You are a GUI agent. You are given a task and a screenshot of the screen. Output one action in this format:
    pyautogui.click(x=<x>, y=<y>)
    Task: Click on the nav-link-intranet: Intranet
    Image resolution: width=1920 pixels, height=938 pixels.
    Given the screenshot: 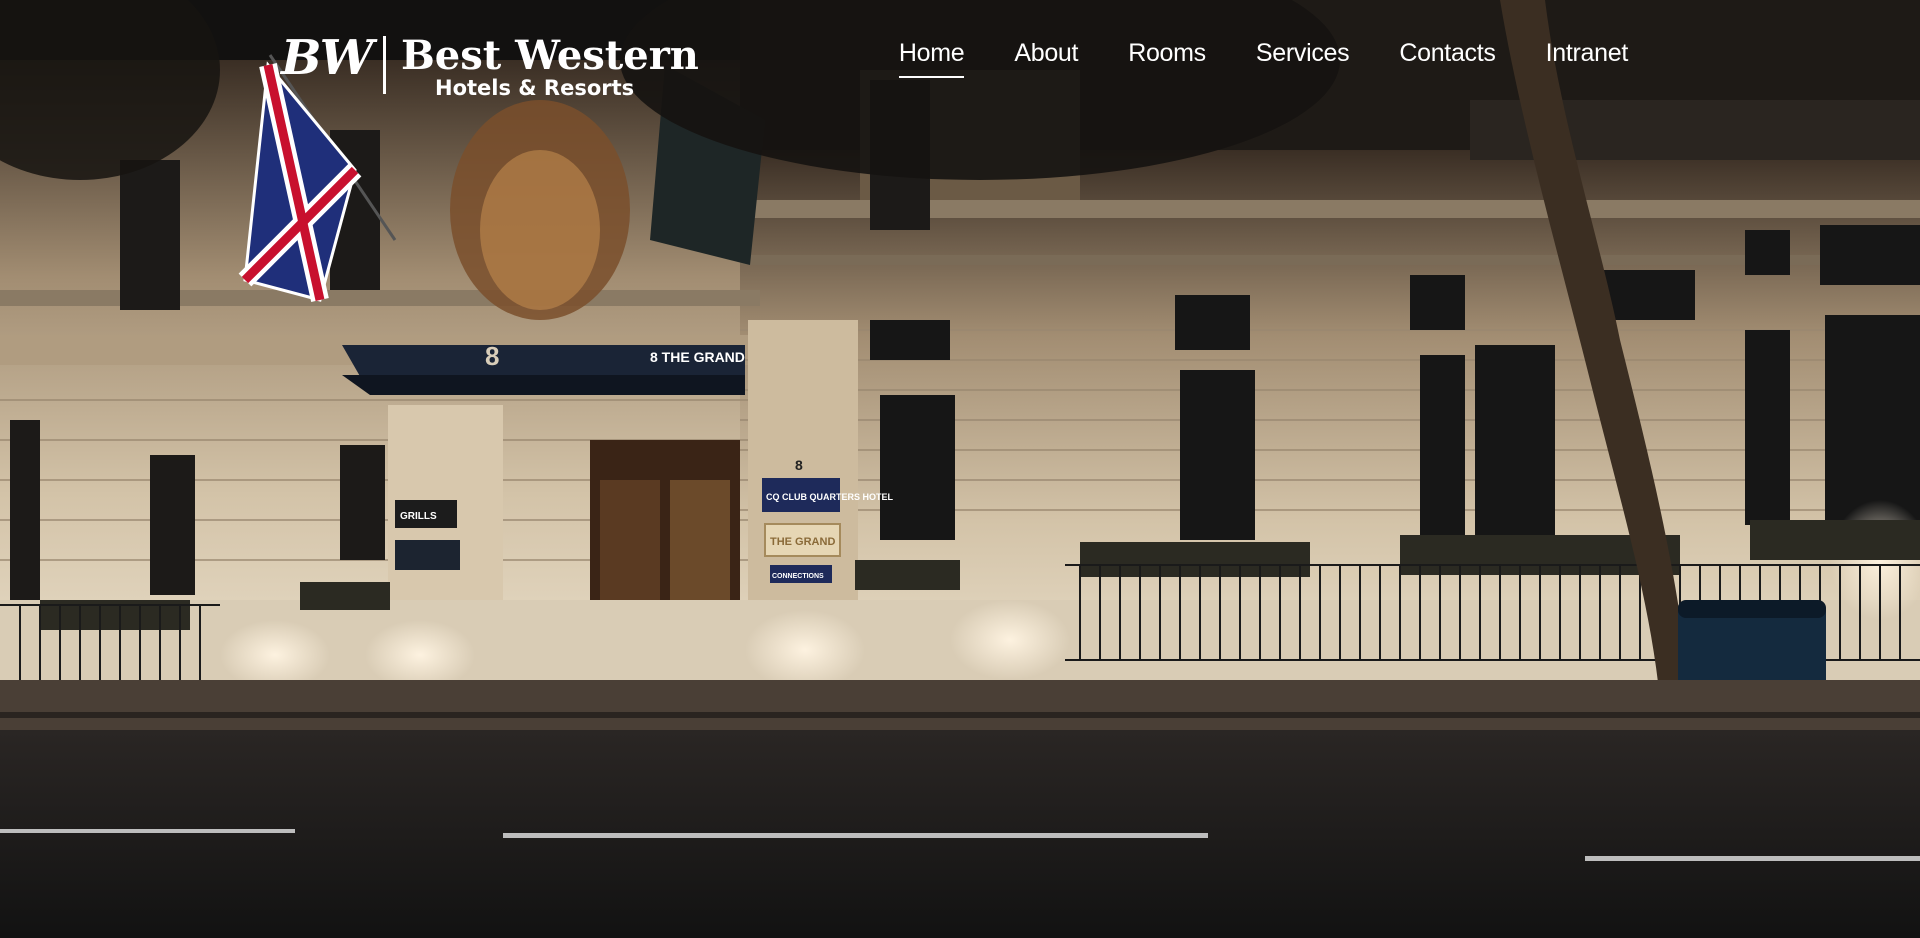 What is the action you would take?
    pyautogui.click(x=1587, y=57)
    